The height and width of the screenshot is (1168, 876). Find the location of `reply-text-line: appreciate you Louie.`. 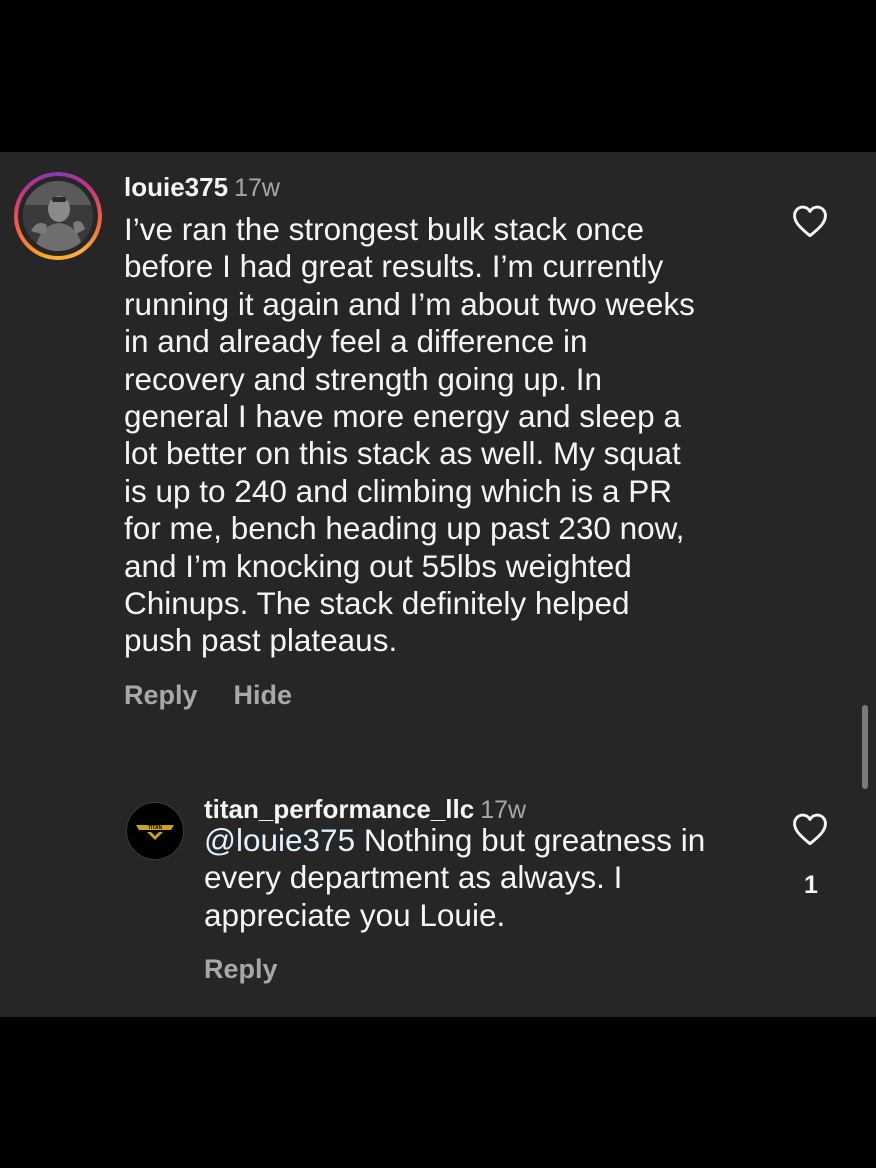

reply-text-line: appreciate you Louie. is located at coordinates (355, 914).